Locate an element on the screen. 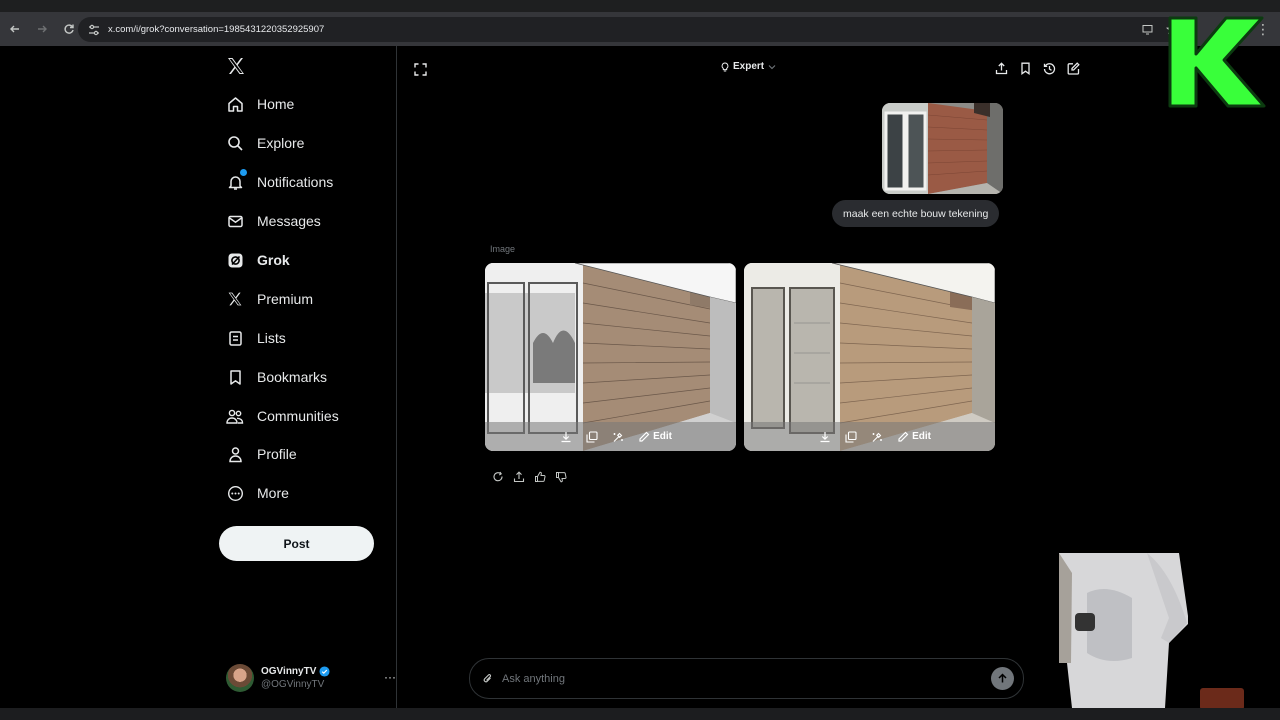  forward-icon is located at coordinates (42, 29).